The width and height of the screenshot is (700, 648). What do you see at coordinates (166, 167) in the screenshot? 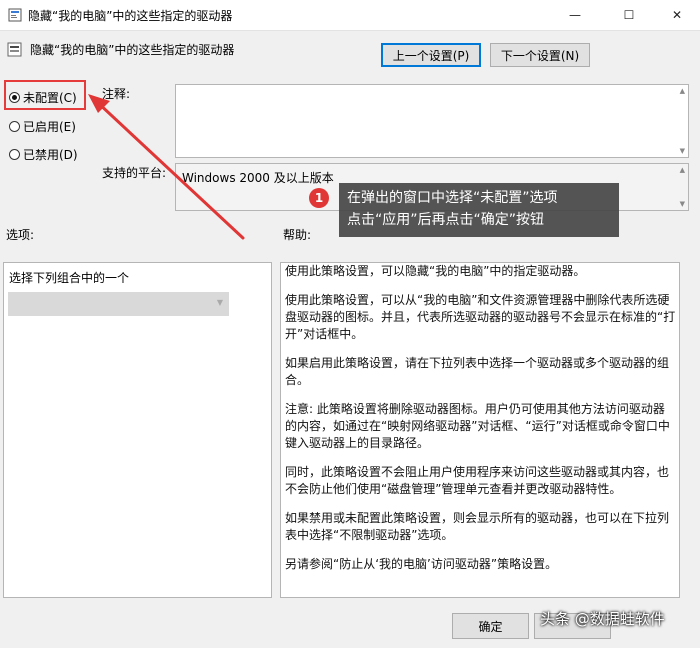
I see `annotation-arrow-icon` at bounding box center [166, 167].